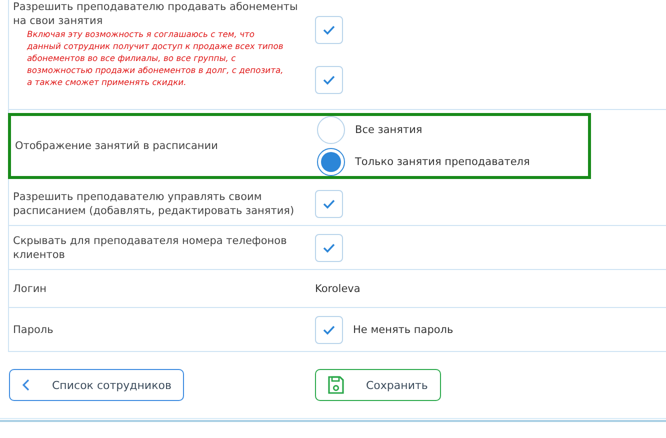  I want to click on radio-label: Все занятия, so click(388, 130).